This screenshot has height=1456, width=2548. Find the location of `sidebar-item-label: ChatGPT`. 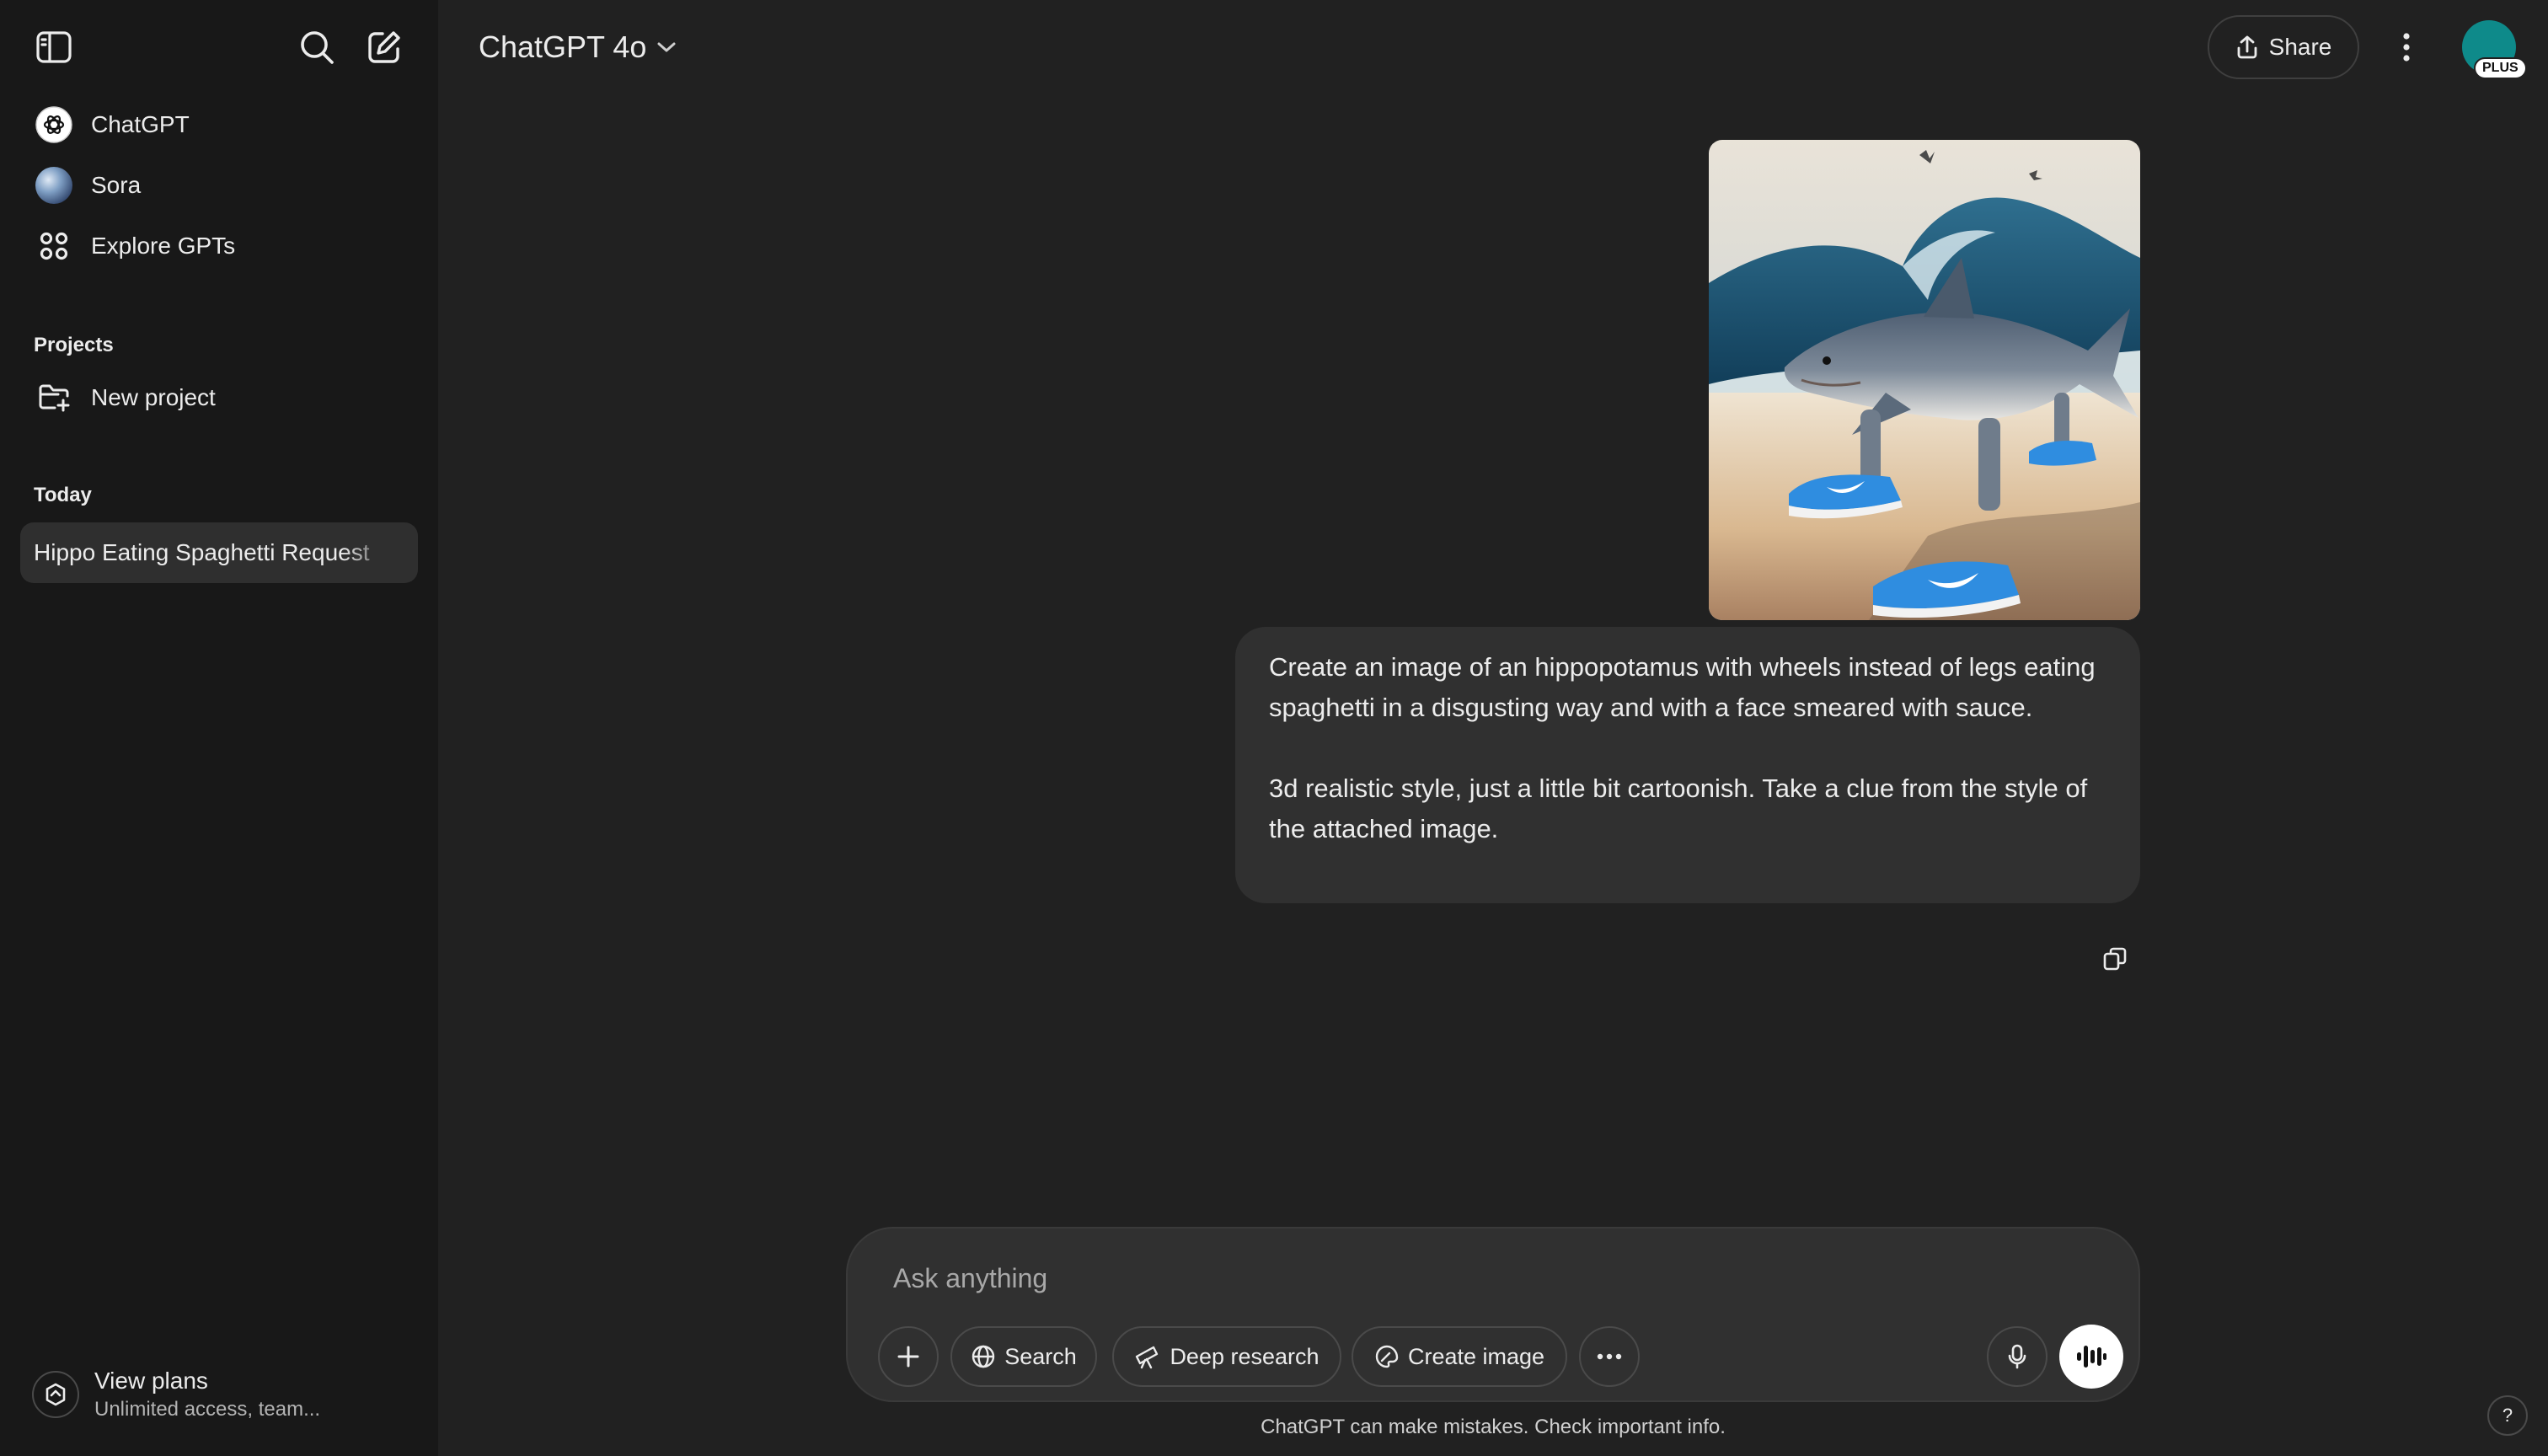

sidebar-item-label: ChatGPT is located at coordinates (140, 124).